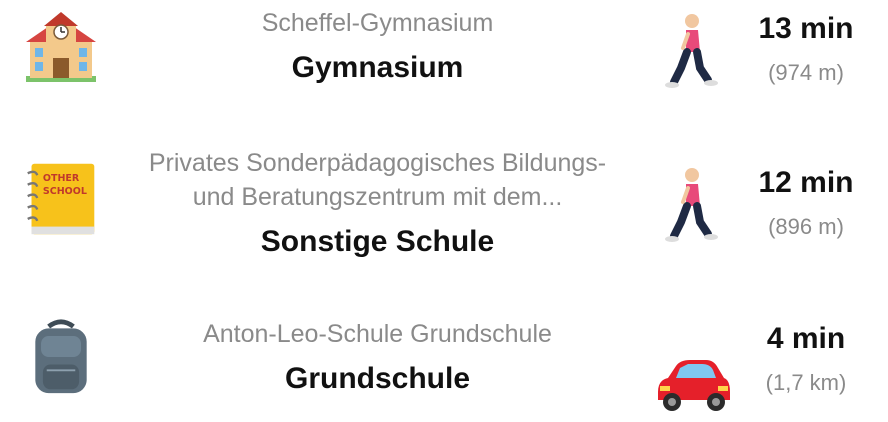 Image resolution: width=888 pixels, height=422 pixels. I want to click on school-info: Anton-Leo-Schule Grundschule Grundschule, so click(377, 358).